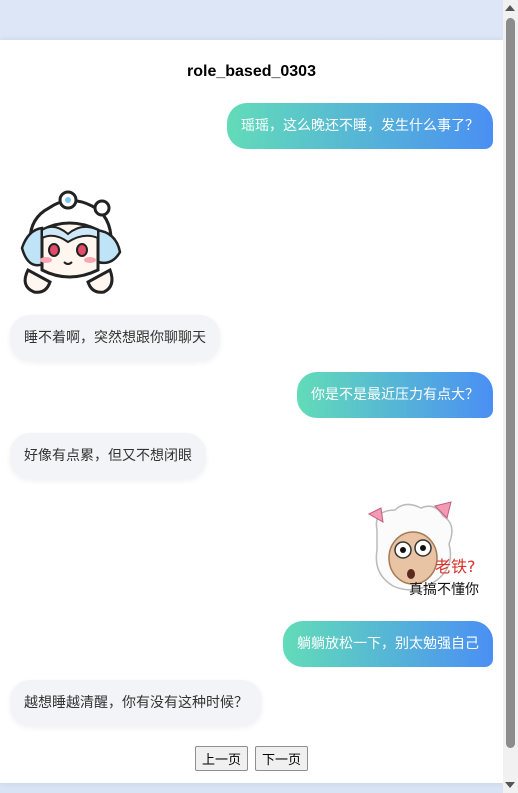  What do you see at coordinates (282, 758) in the screenshot?
I see `next-page-button: 下一页` at bounding box center [282, 758].